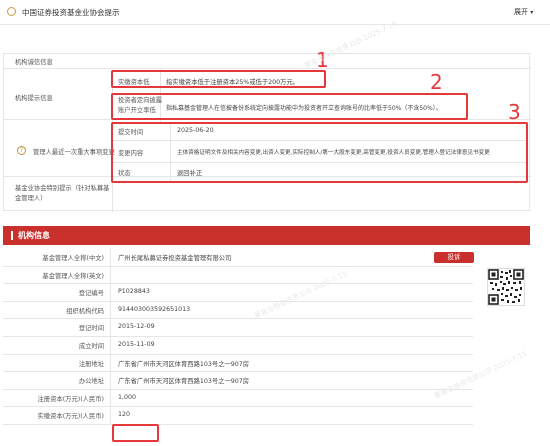 This screenshot has width=550, height=446. What do you see at coordinates (91, 364) in the screenshot?
I see `org-row-label: 注册地址` at bounding box center [91, 364].